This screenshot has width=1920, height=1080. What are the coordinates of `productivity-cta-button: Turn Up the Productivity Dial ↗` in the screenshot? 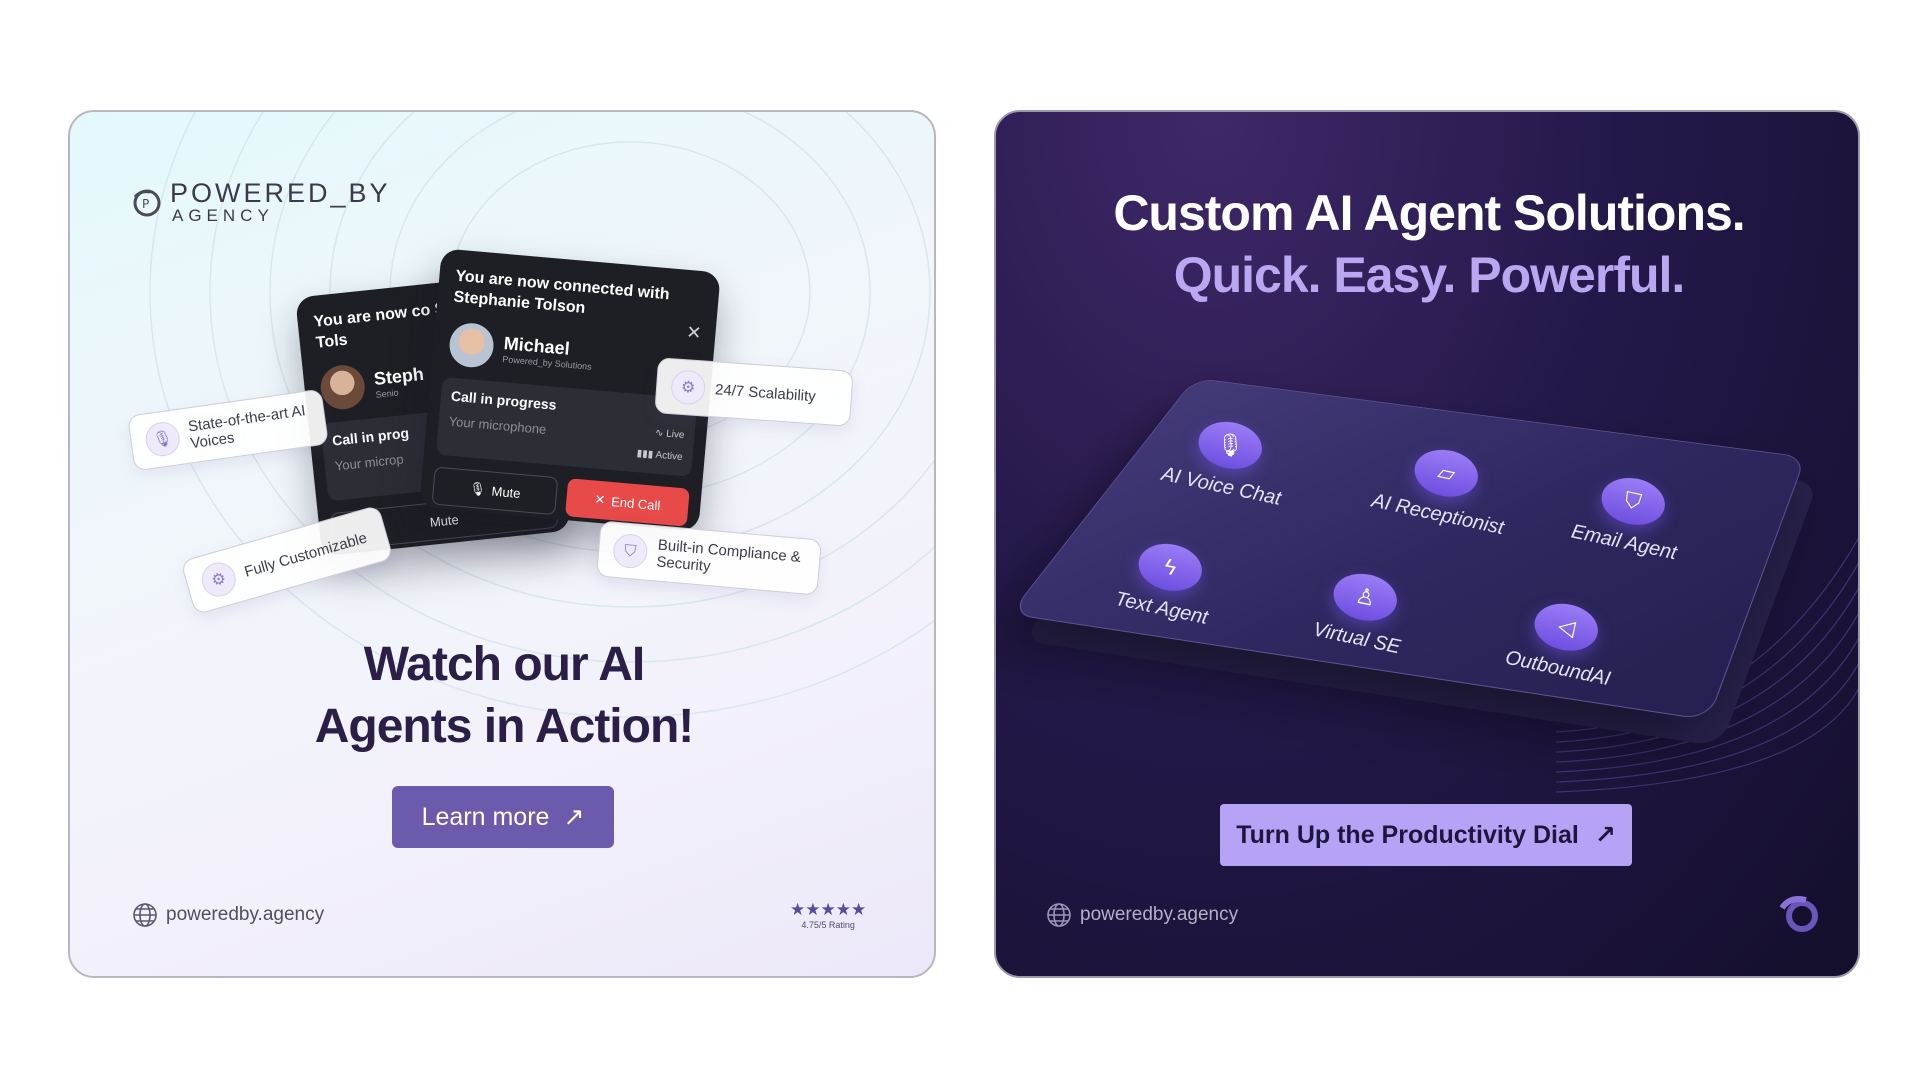 It's located at (1426, 835).